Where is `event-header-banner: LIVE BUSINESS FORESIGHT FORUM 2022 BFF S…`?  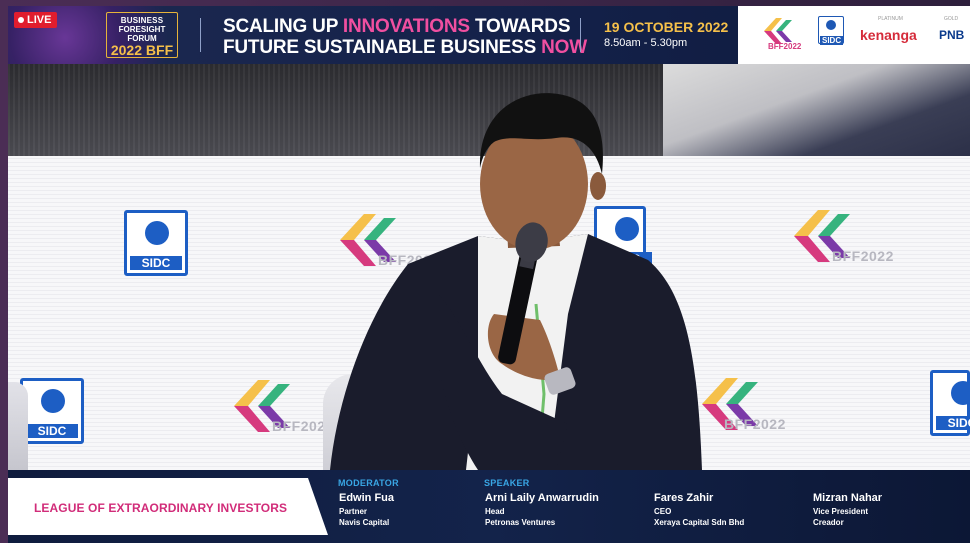 event-header-banner: LIVE BUSINESS FORESIGHT FORUM 2022 BFF S… is located at coordinates (489, 35).